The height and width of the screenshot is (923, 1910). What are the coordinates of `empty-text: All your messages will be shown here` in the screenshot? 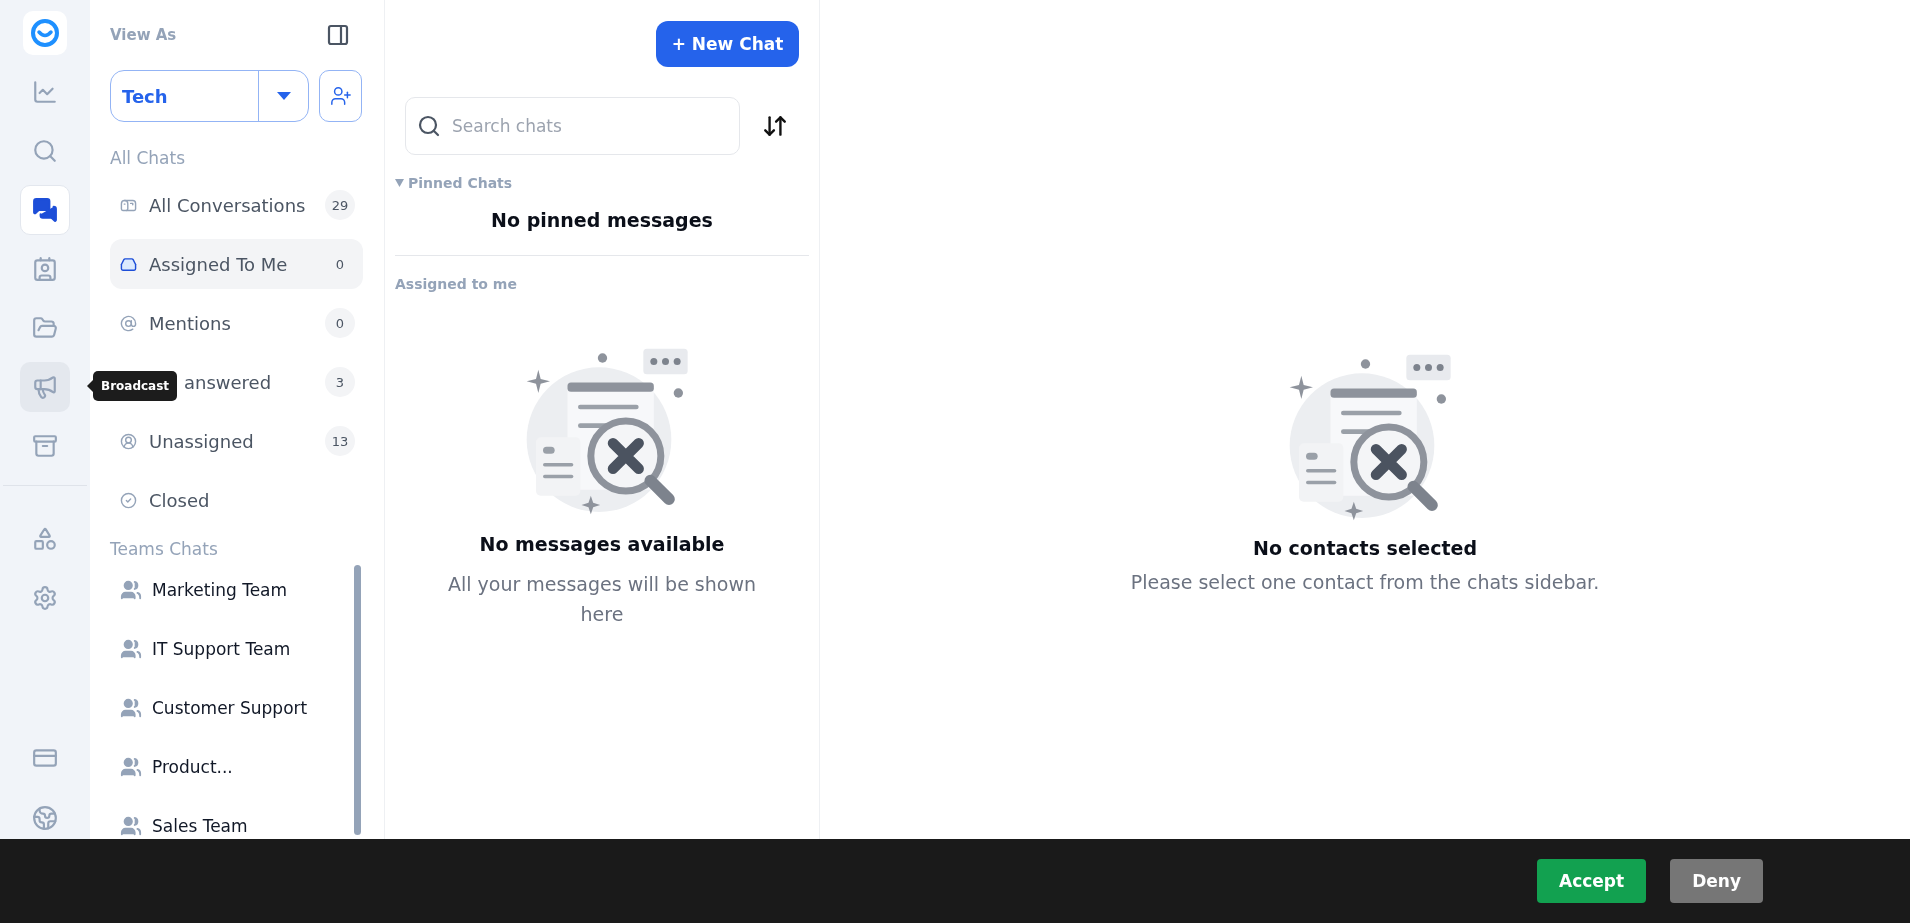 It's located at (601, 599).